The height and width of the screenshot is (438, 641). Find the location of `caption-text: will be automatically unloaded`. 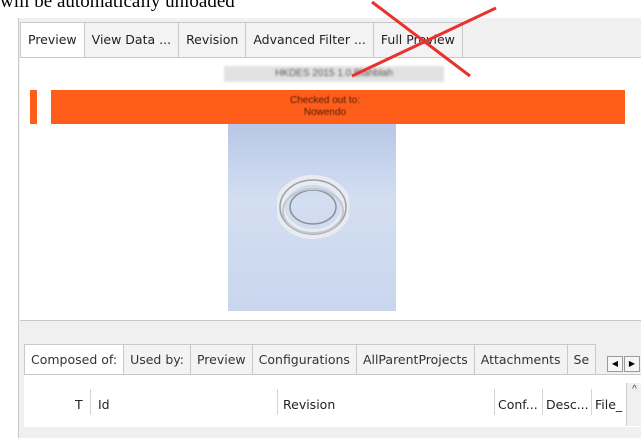

caption-text: will be automatically unloaded is located at coordinates (117, 6).